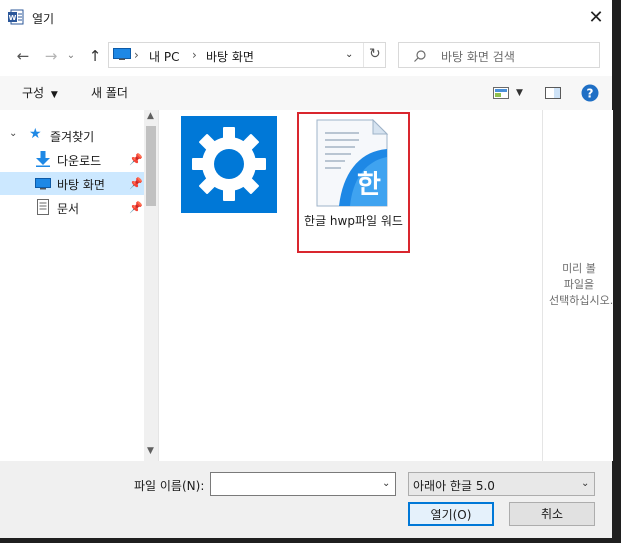  I want to click on refresh-button: ↻, so click(375, 54).